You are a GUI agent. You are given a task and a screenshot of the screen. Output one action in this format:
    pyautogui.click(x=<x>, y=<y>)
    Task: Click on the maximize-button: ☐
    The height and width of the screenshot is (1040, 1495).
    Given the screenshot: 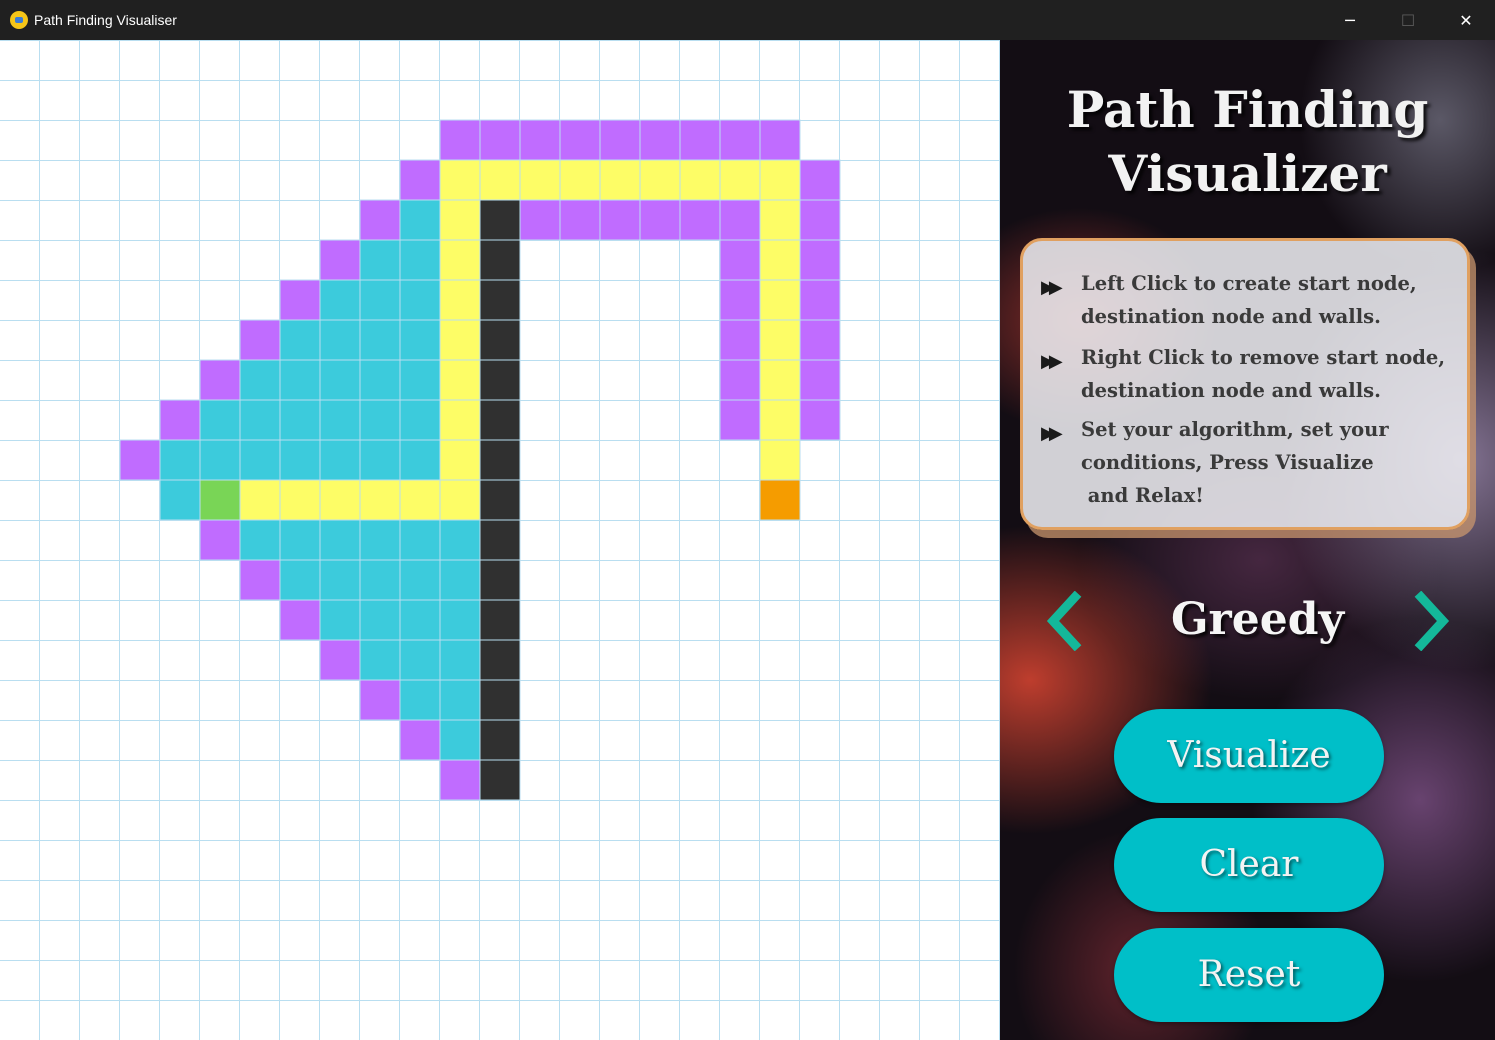 What is the action you would take?
    pyautogui.click(x=1408, y=20)
    